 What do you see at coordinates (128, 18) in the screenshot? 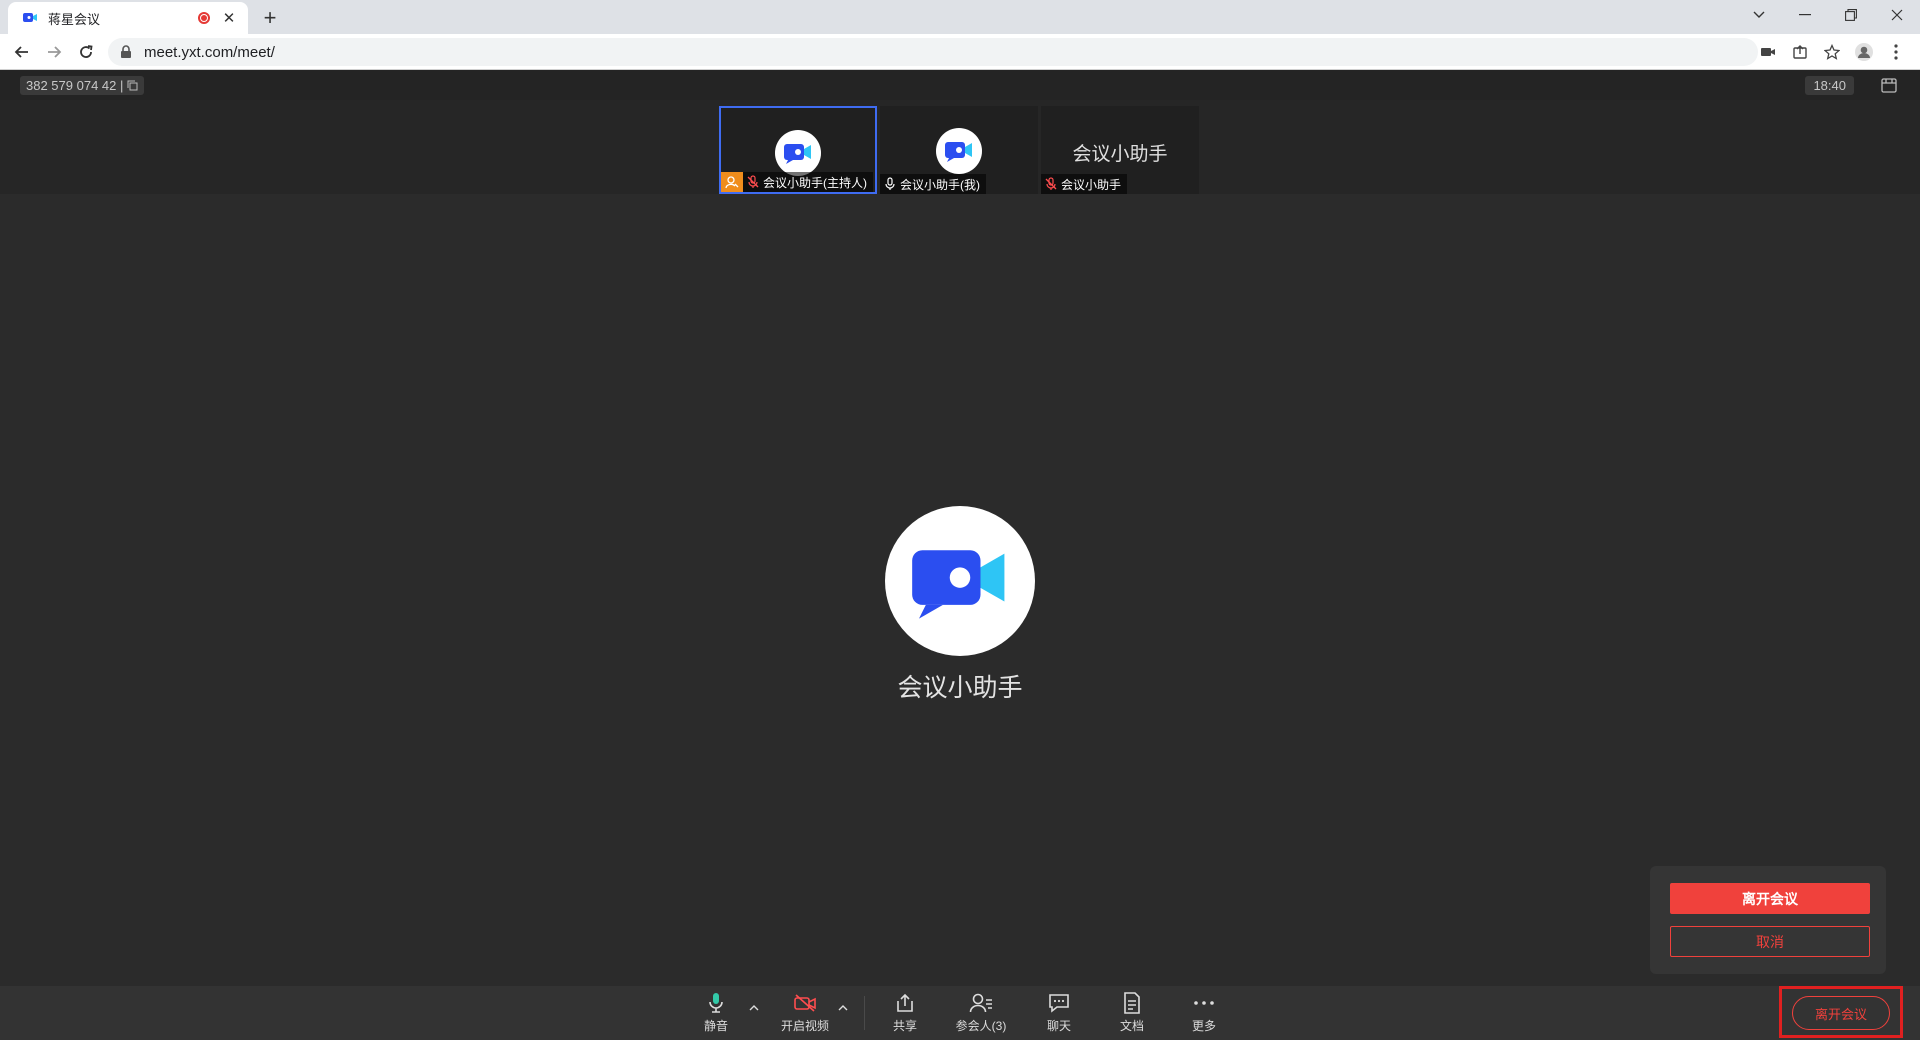
I see `browser-tab: 蒋星会议 ✕` at bounding box center [128, 18].